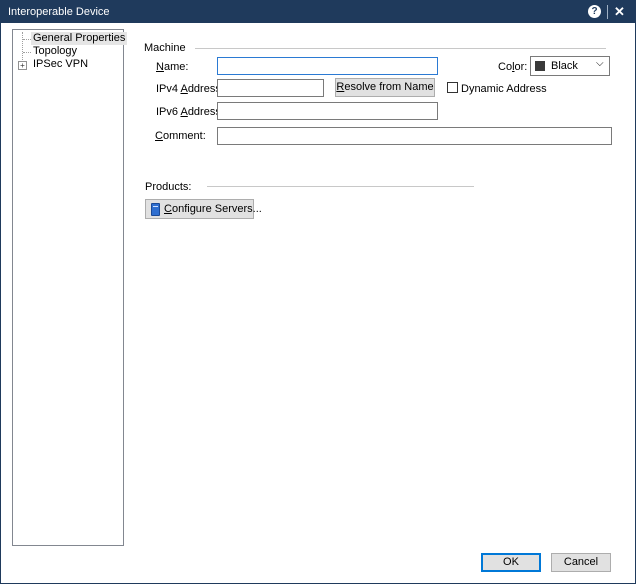 Image resolution: width=636 pixels, height=584 pixels. What do you see at coordinates (160, 67) in the screenshot?
I see `name-label-key: N` at bounding box center [160, 67].